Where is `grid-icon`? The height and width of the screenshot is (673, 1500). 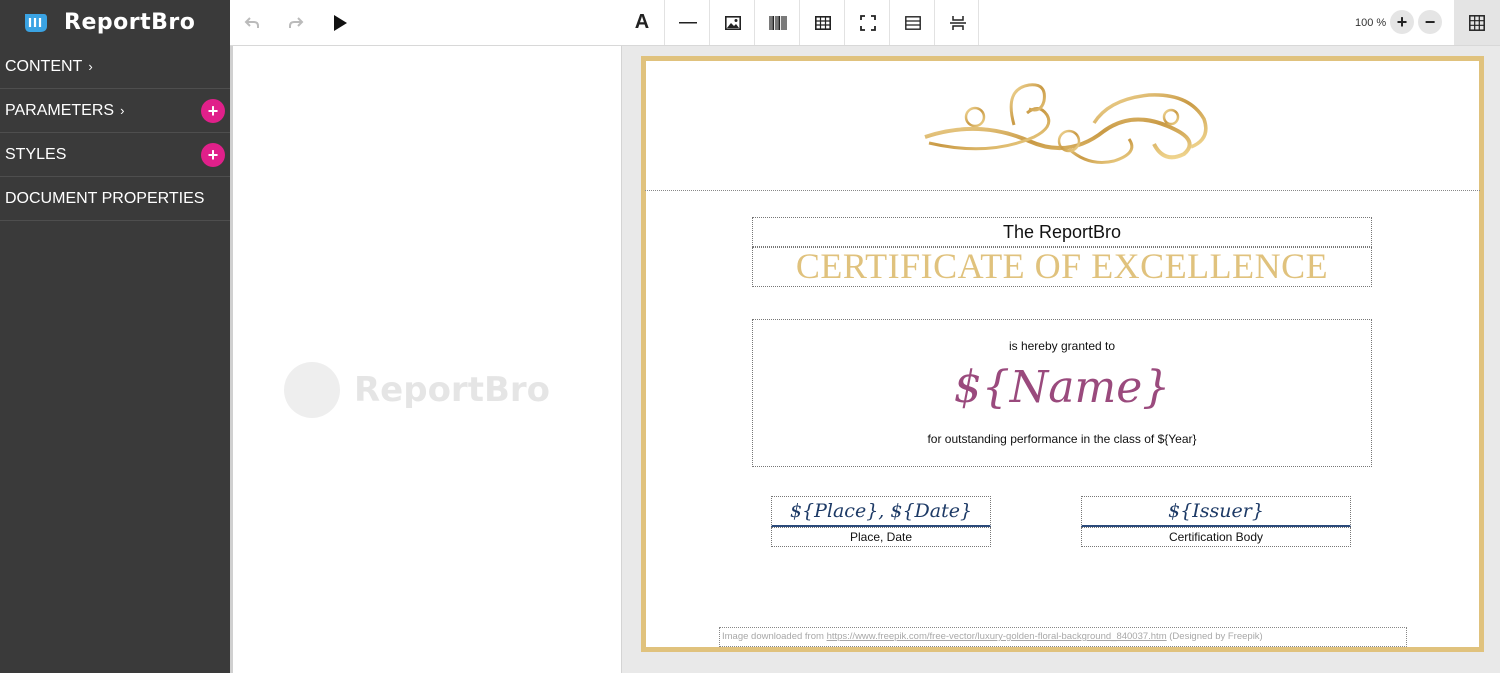 grid-icon is located at coordinates (1477, 22).